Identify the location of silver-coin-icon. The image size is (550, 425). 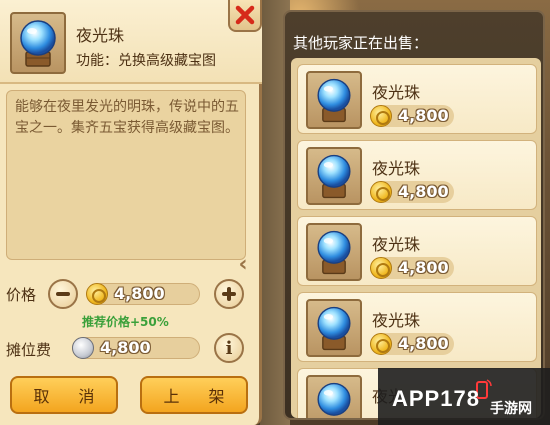
(83, 348).